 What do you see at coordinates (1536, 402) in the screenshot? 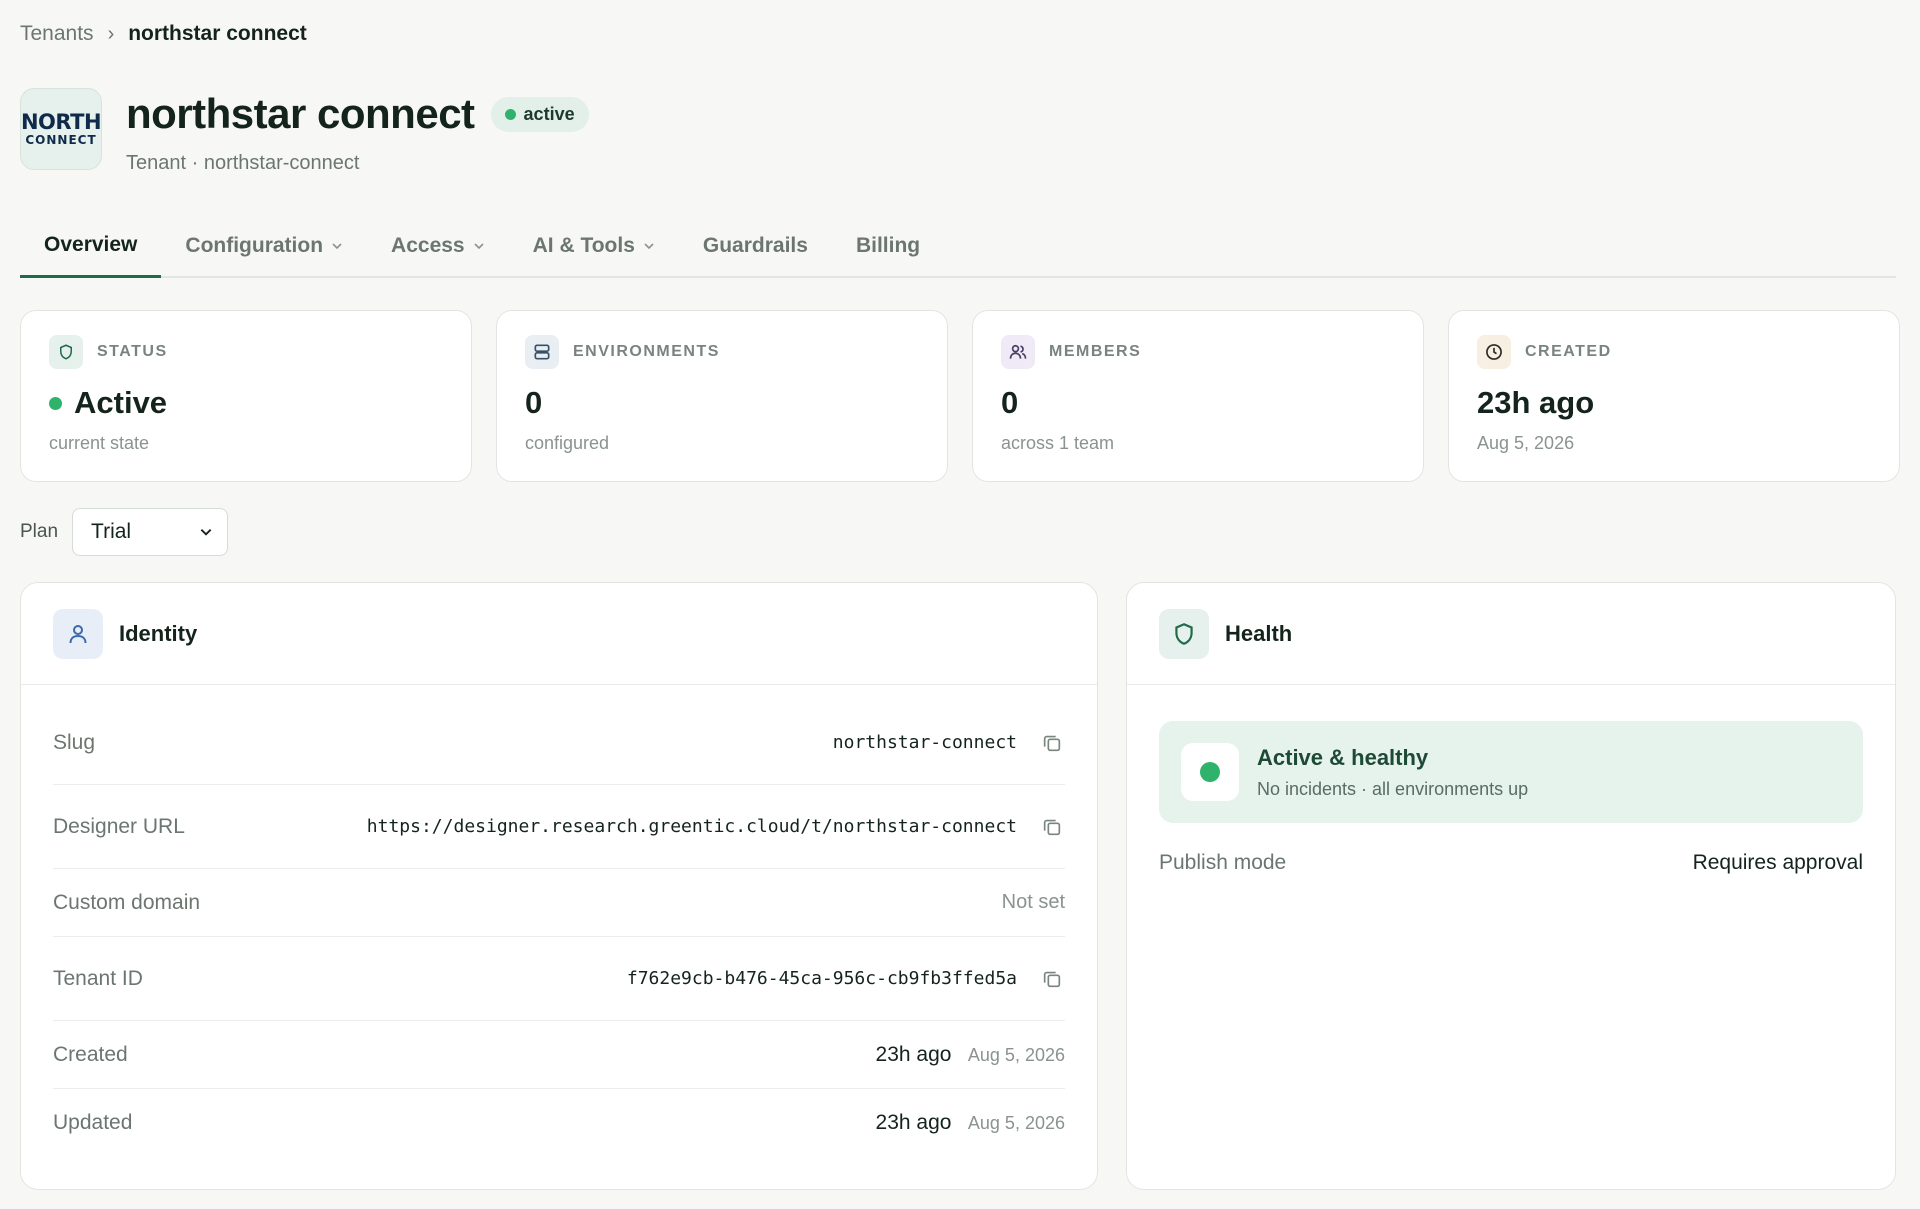
I see `stat-value: 23h ago` at bounding box center [1536, 402].